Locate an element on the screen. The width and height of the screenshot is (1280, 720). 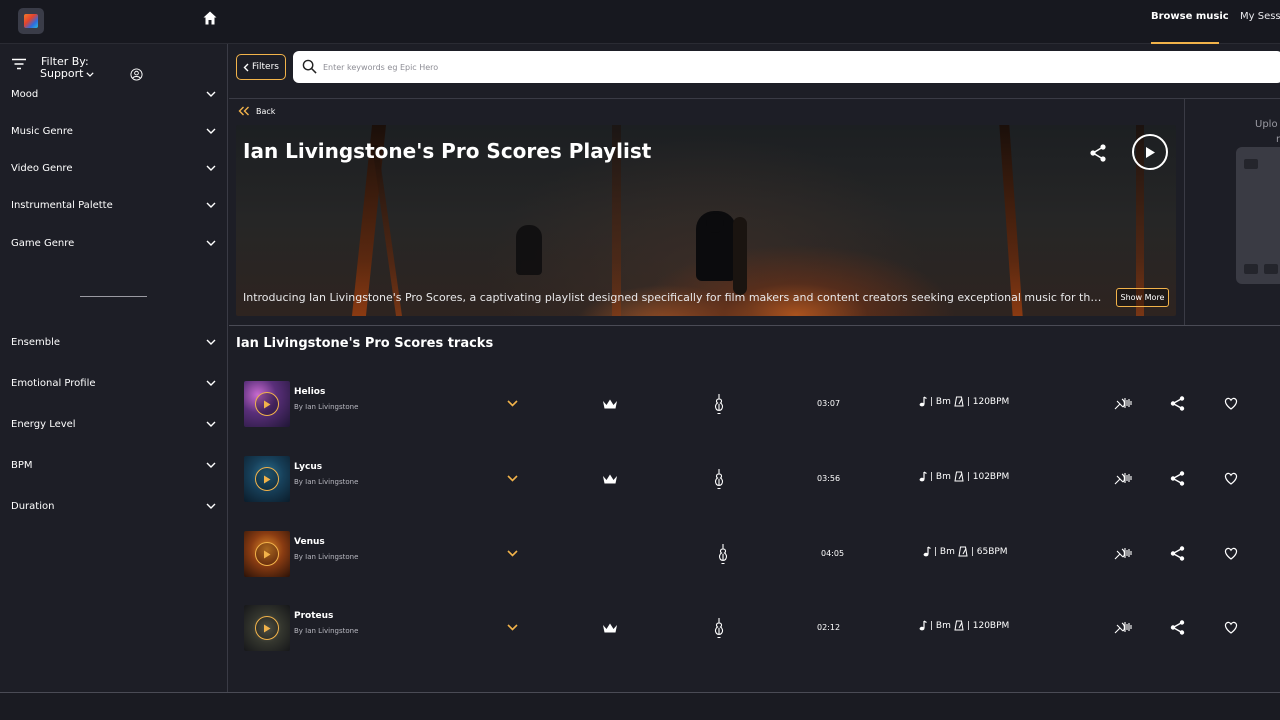
show-more-button: Show More is located at coordinates (1142, 297).